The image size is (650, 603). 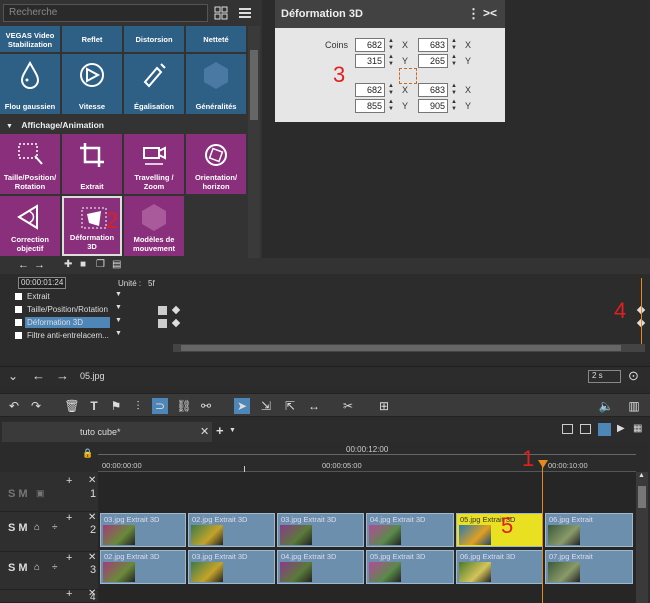 I want to click on duration-field: 2 s, so click(x=604, y=376).